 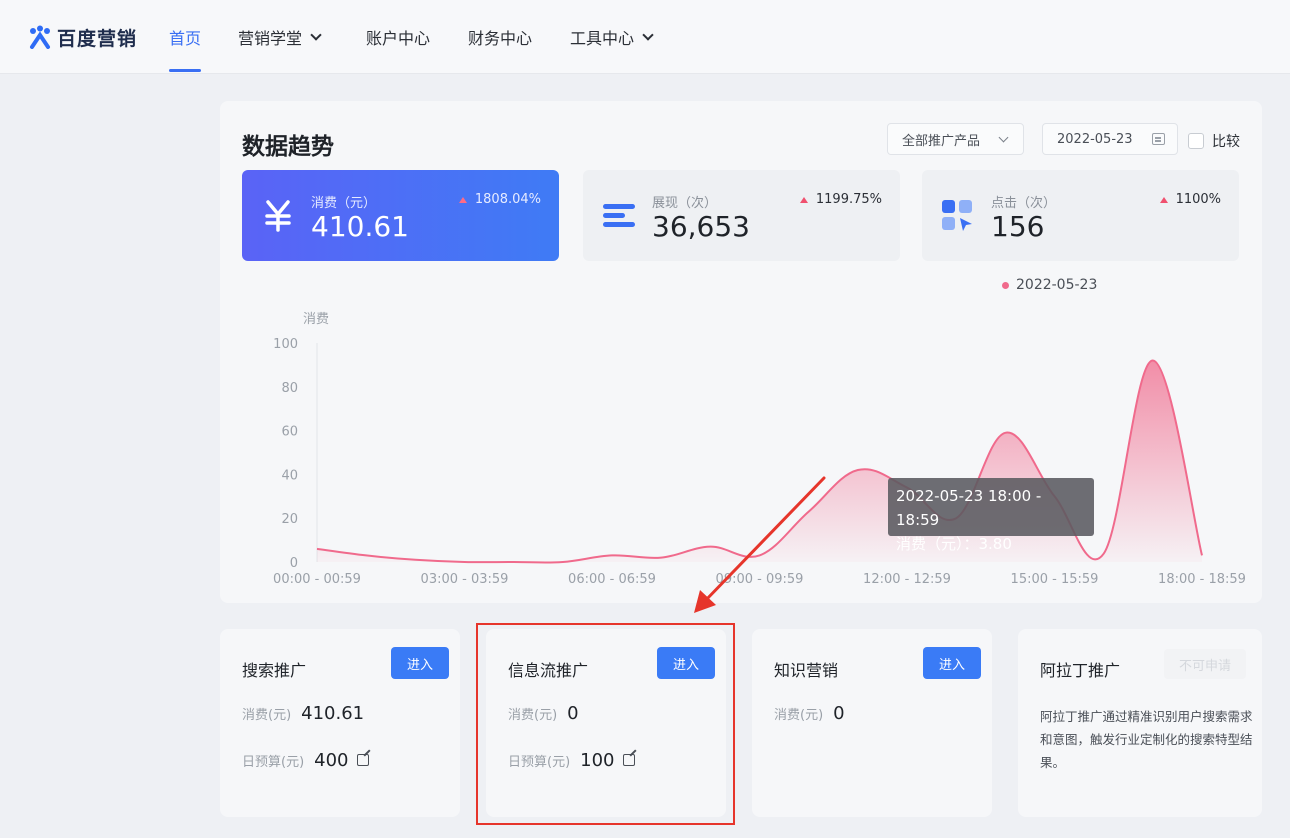 I want to click on nav-marketing-school-label: 营销学堂, so click(x=270, y=38).